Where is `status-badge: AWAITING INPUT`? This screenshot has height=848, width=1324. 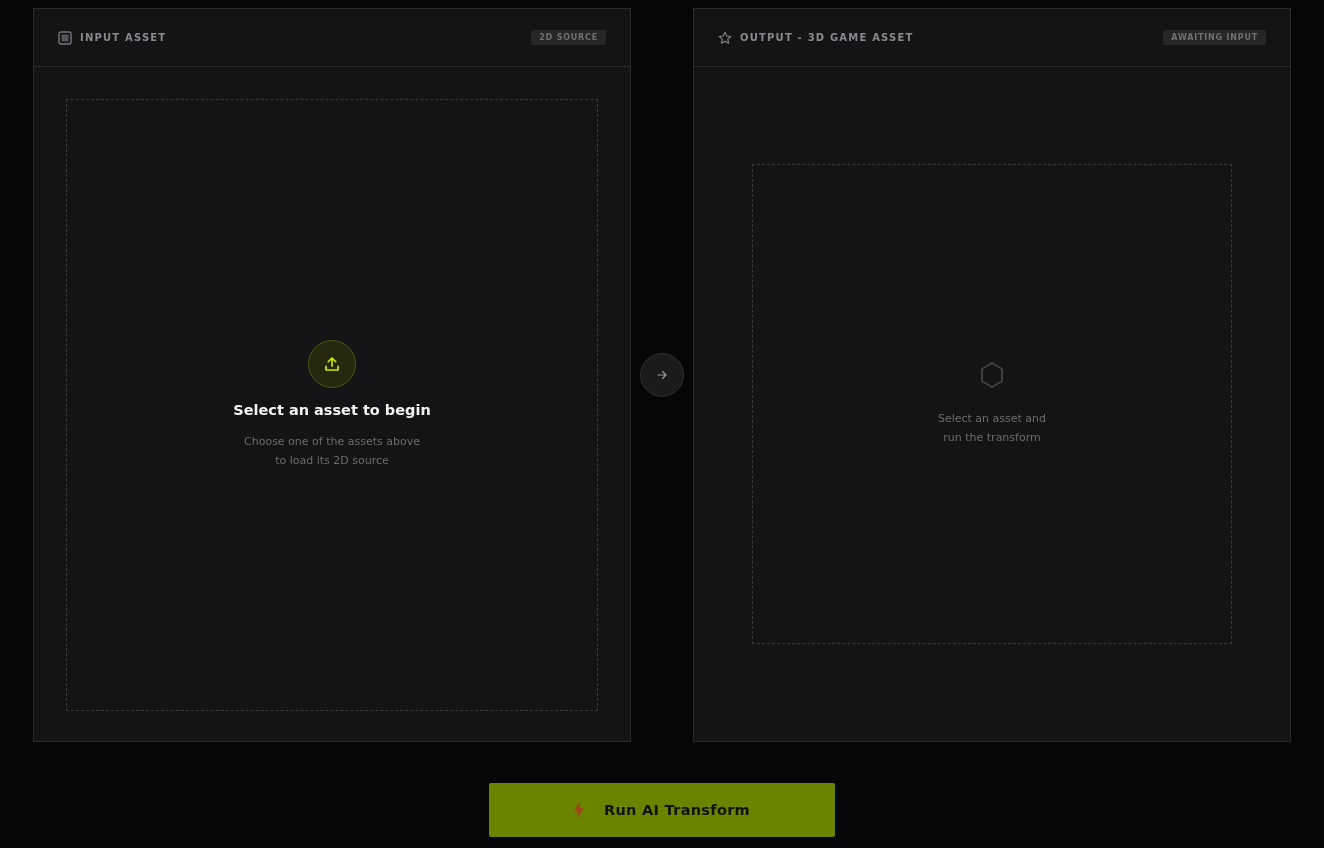
status-badge: AWAITING INPUT is located at coordinates (1214, 37).